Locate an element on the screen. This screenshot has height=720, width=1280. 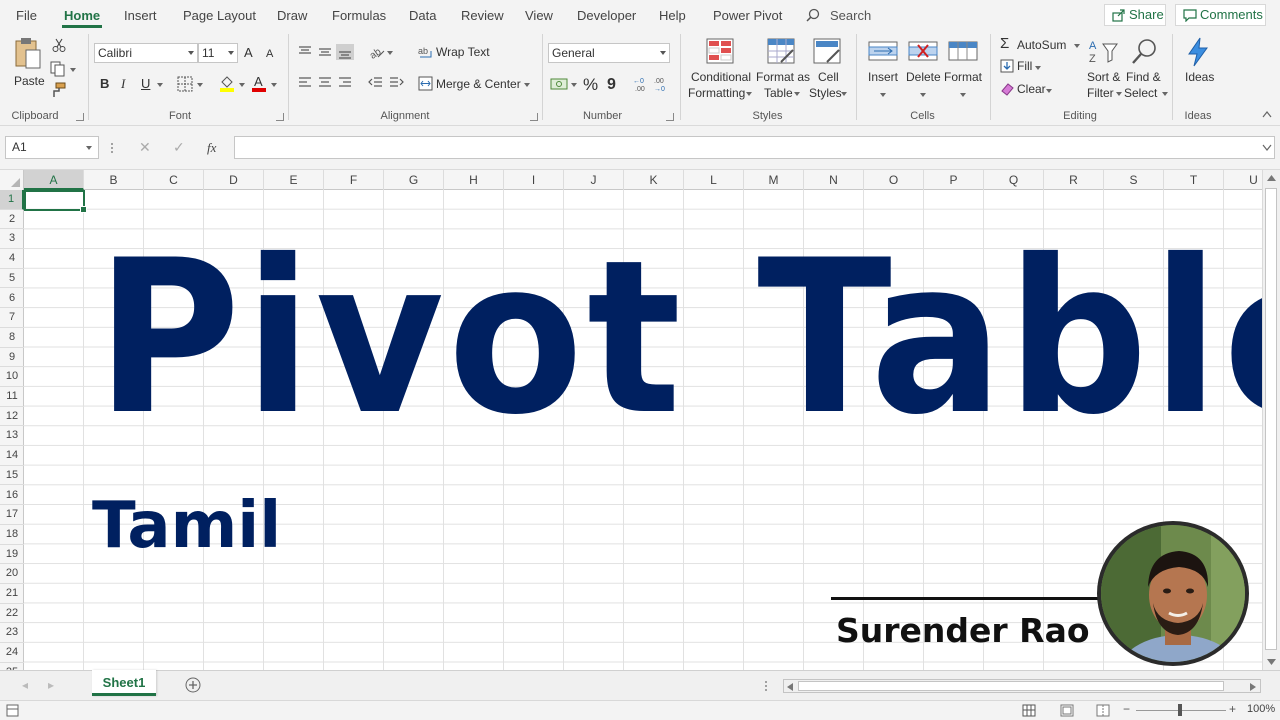
fill-color-dropdown-arrow is located at coordinates (242, 85).